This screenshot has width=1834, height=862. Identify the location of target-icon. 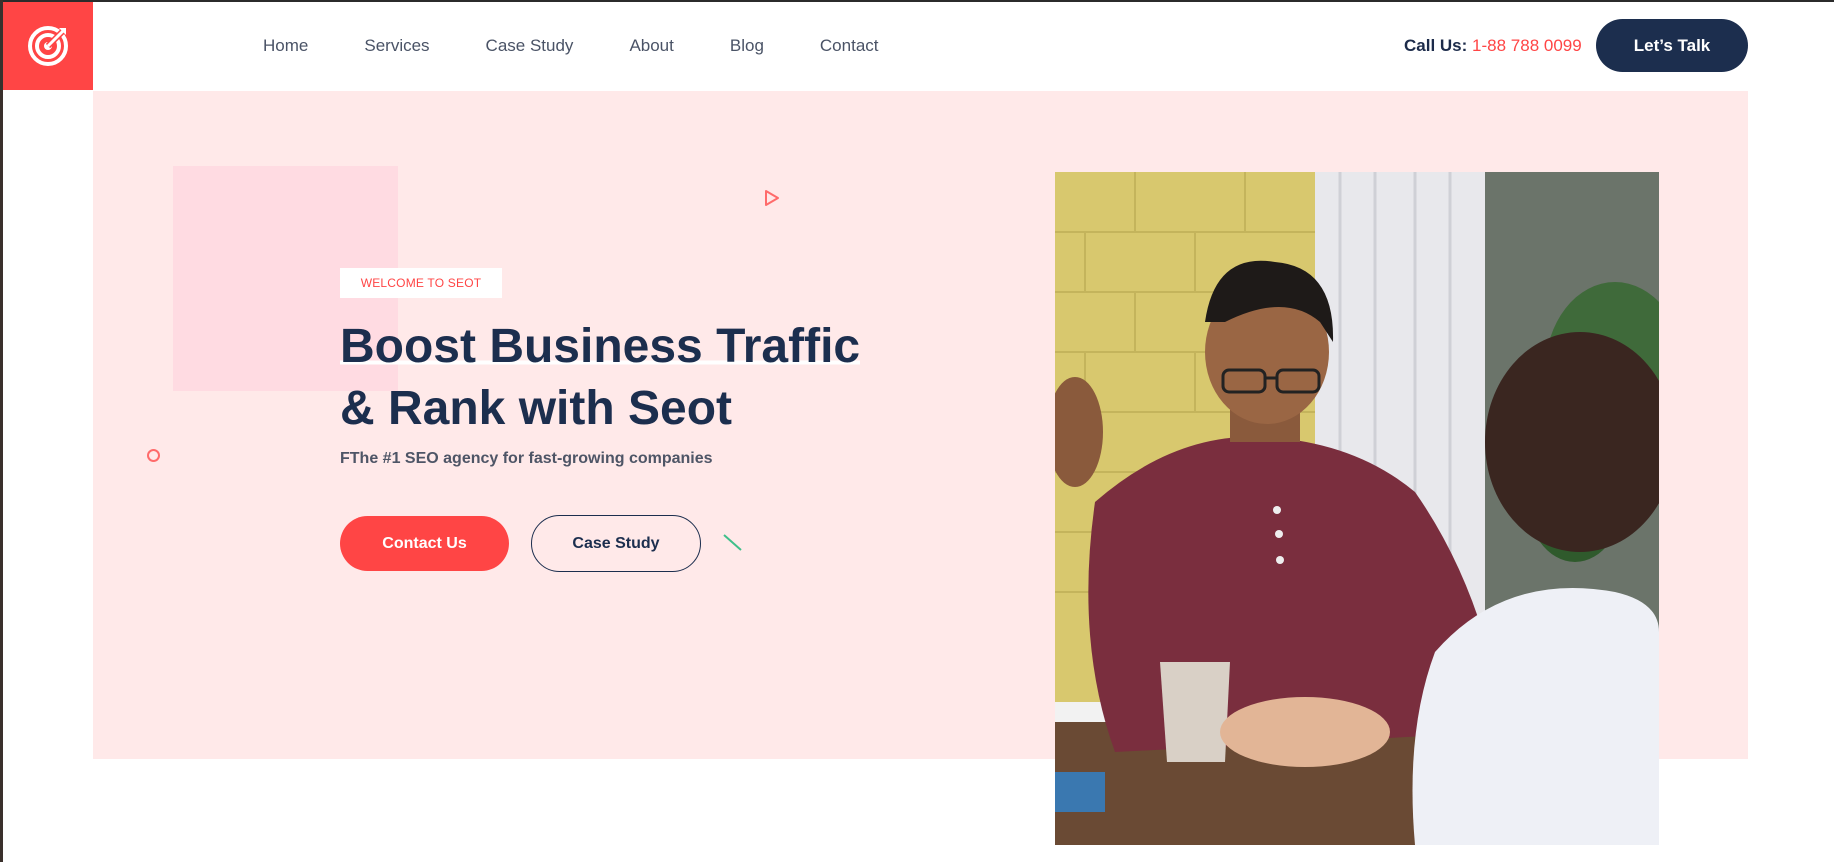
(48, 46).